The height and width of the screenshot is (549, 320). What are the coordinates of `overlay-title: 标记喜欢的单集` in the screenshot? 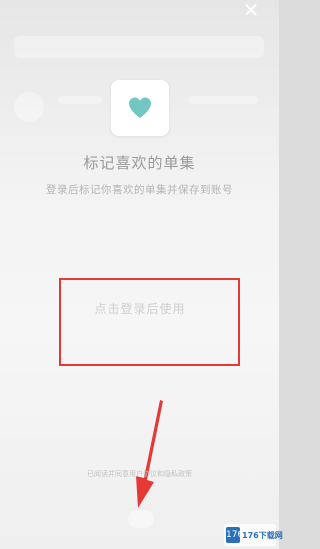 It's located at (139, 163).